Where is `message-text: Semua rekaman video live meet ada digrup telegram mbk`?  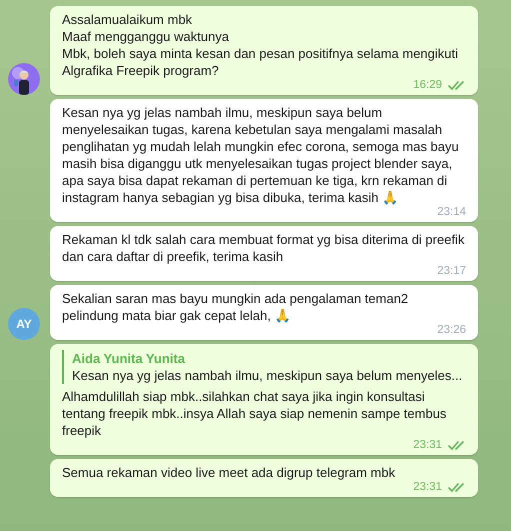 message-text: Semua rekaman video live meet ada digrup telegram mbk is located at coordinates (229, 472).